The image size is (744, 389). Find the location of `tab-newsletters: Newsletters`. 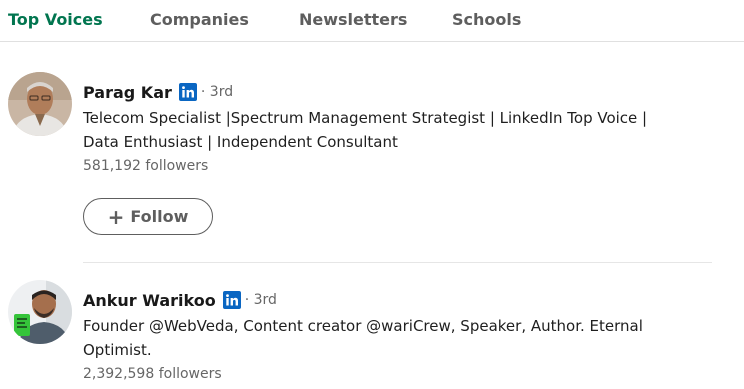

tab-newsletters: Newsletters is located at coordinates (353, 20).